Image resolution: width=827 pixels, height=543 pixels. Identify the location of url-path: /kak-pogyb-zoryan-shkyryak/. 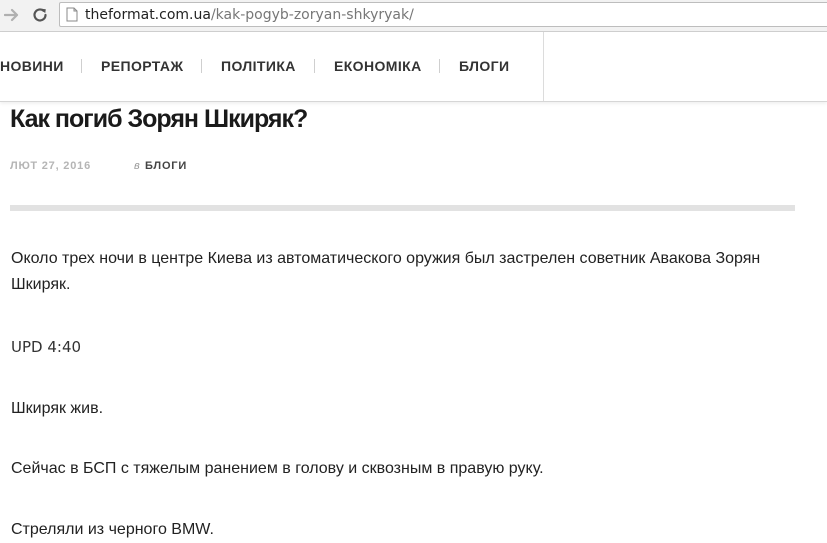
(312, 15).